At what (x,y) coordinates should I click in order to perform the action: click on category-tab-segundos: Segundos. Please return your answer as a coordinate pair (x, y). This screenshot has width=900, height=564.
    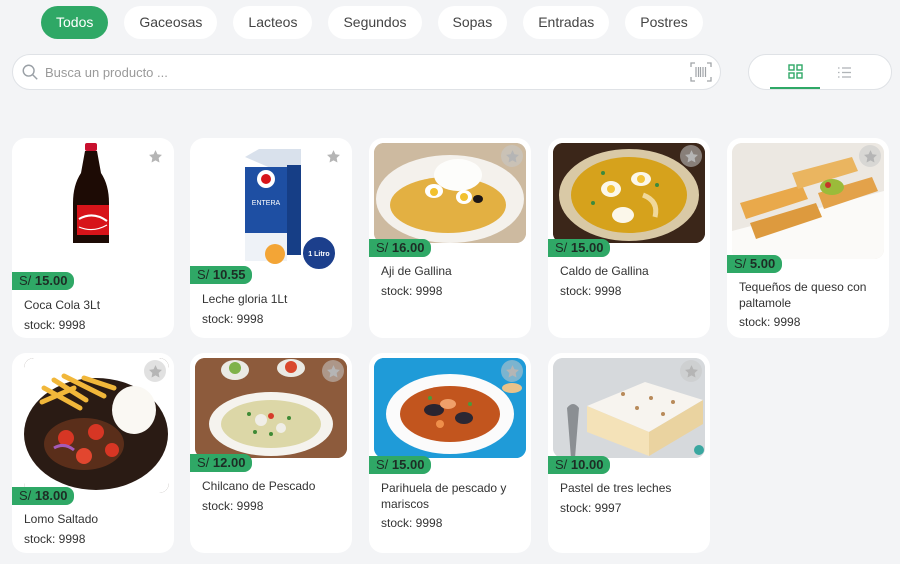
    Looking at the image, I should click on (375, 22).